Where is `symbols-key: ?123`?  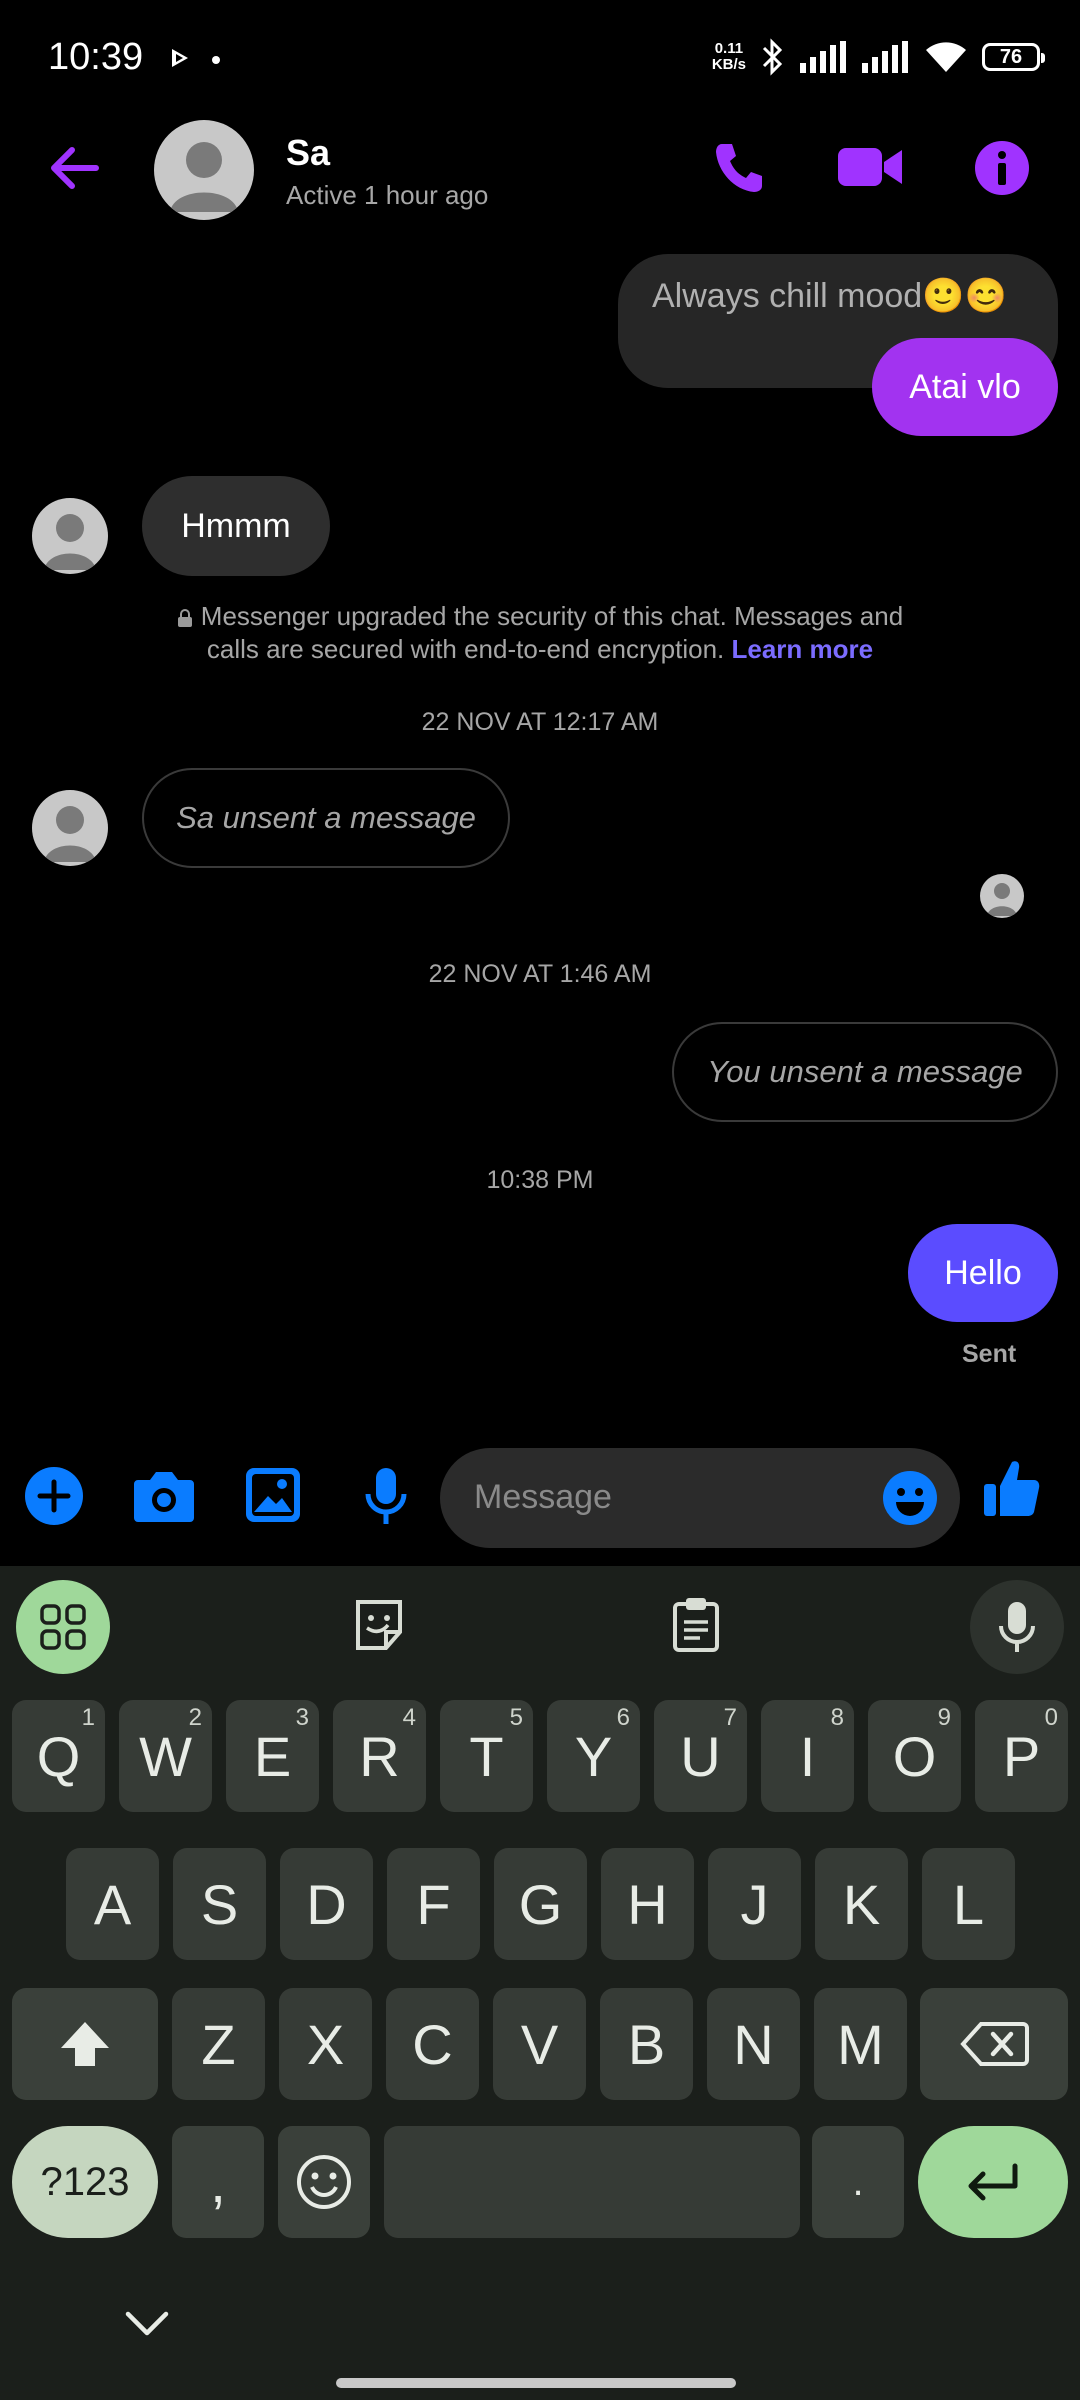 symbols-key: ?123 is located at coordinates (85, 2182).